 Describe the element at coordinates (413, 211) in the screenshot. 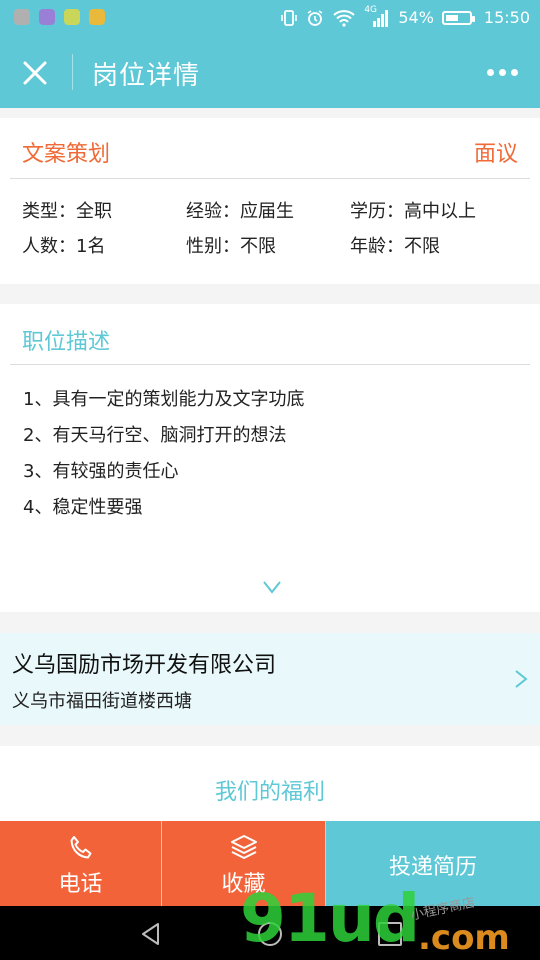

I see `job-education: 学历：高中以上` at that location.